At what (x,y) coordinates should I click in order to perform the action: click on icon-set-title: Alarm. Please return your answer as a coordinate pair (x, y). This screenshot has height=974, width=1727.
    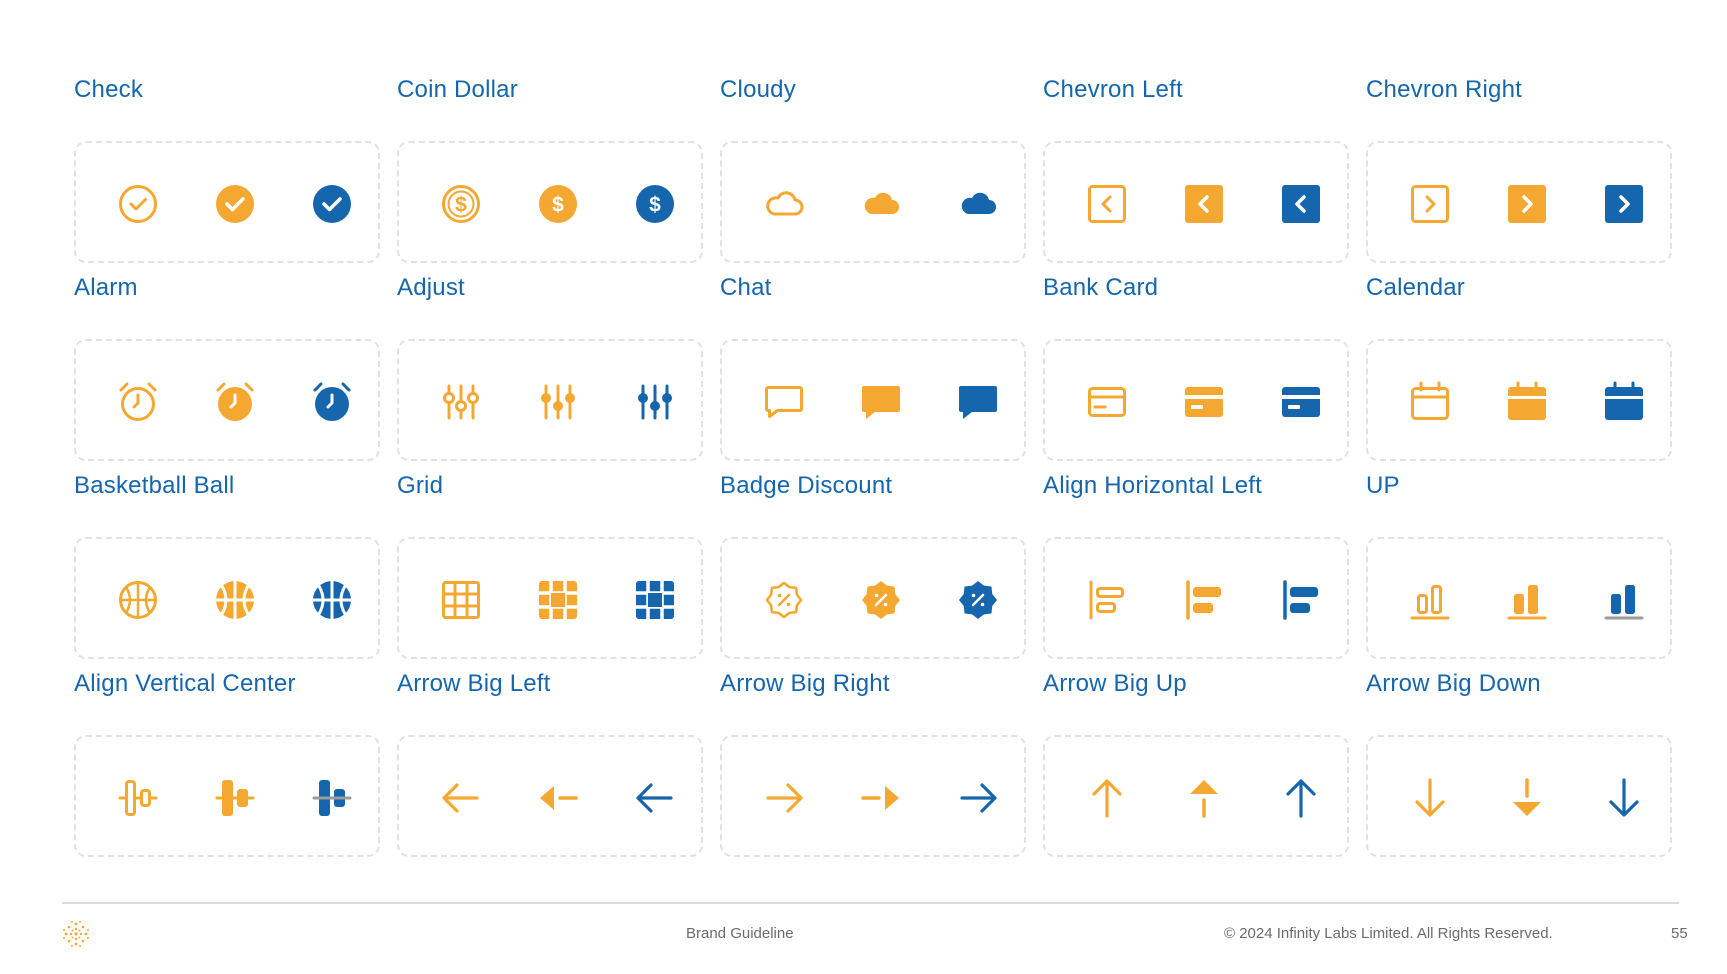
    Looking at the image, I should click on (106, 287).